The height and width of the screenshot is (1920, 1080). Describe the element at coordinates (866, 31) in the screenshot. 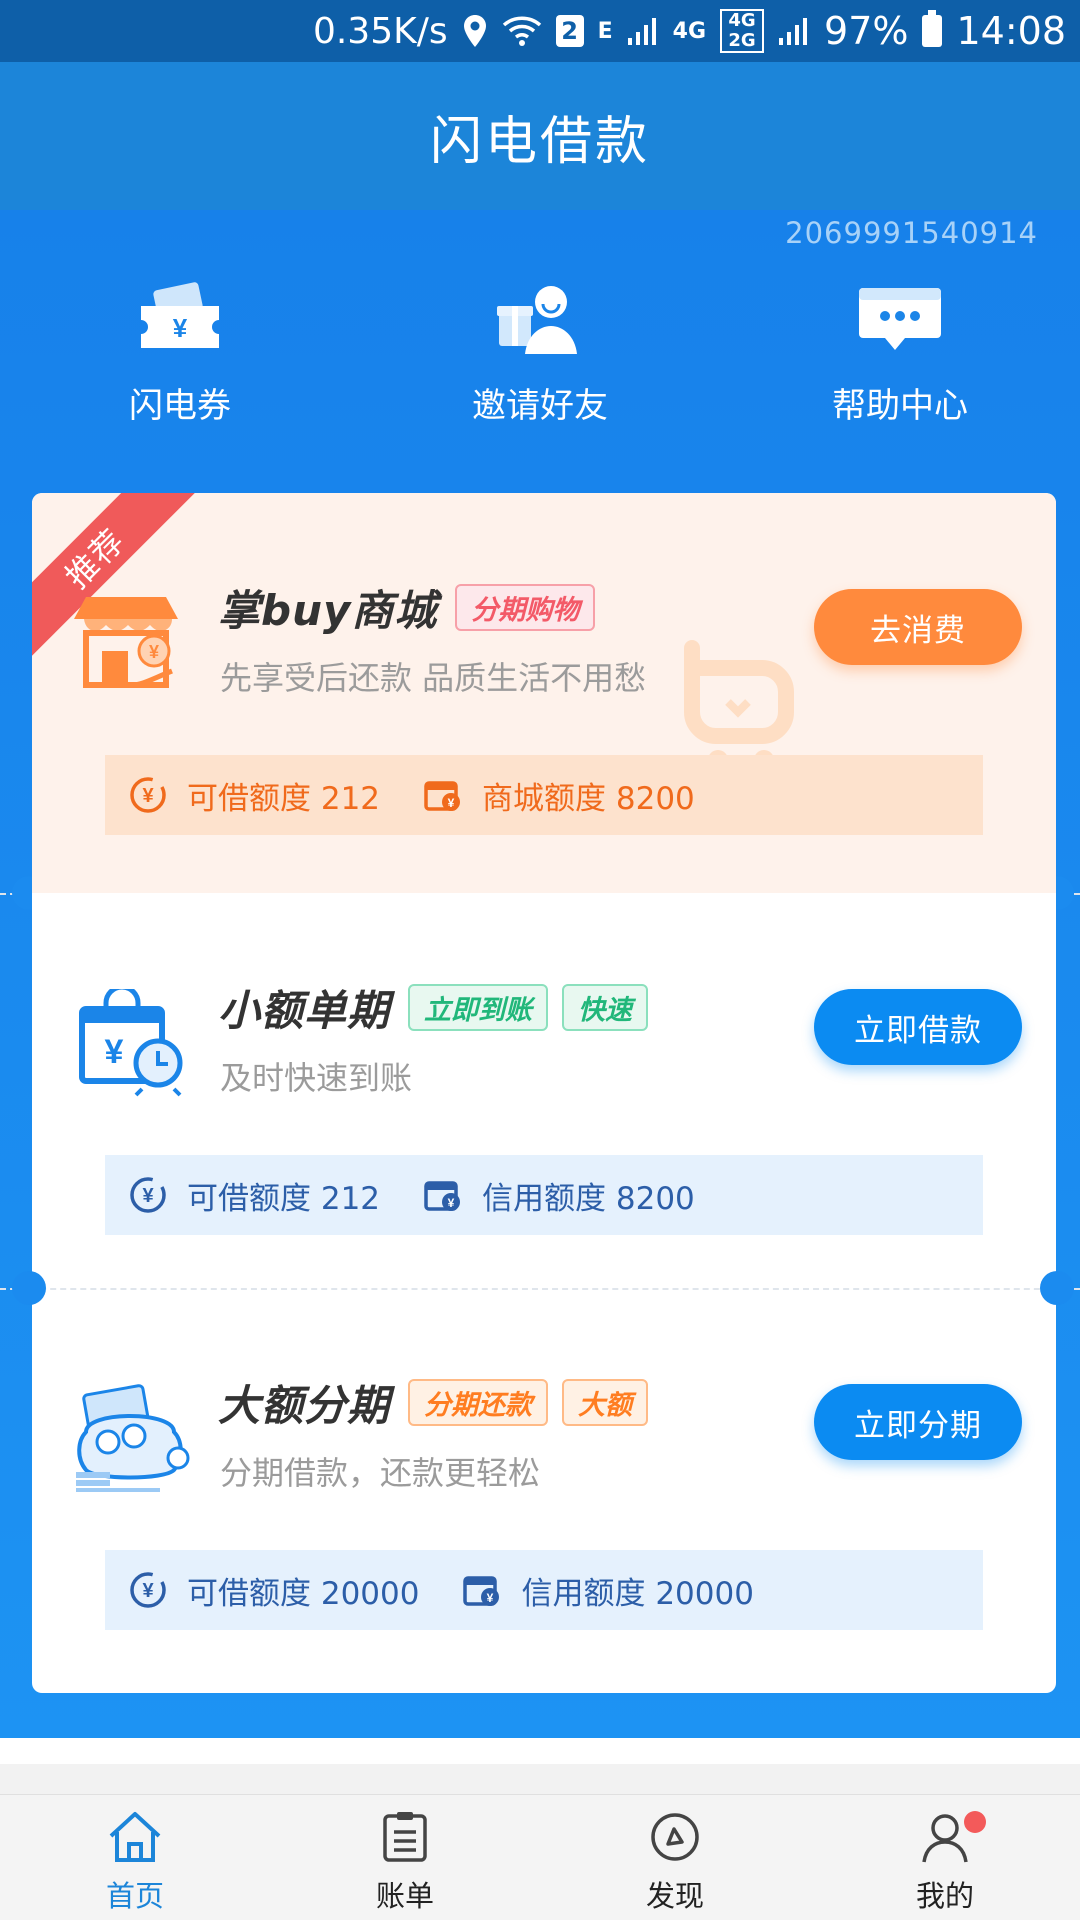

I see `battery-percent: 97%` at that location.